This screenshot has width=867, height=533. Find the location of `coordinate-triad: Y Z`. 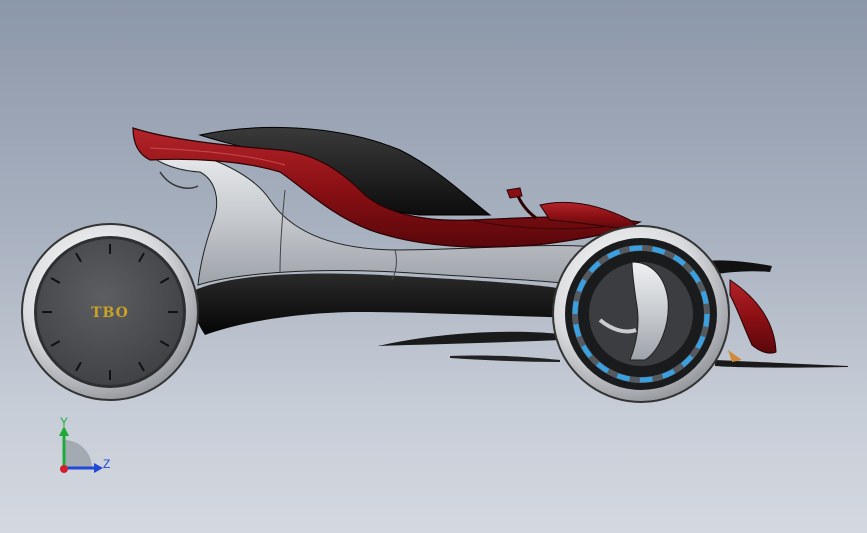

coordinate-triad: Y Z is located at coordinates (84, 444).